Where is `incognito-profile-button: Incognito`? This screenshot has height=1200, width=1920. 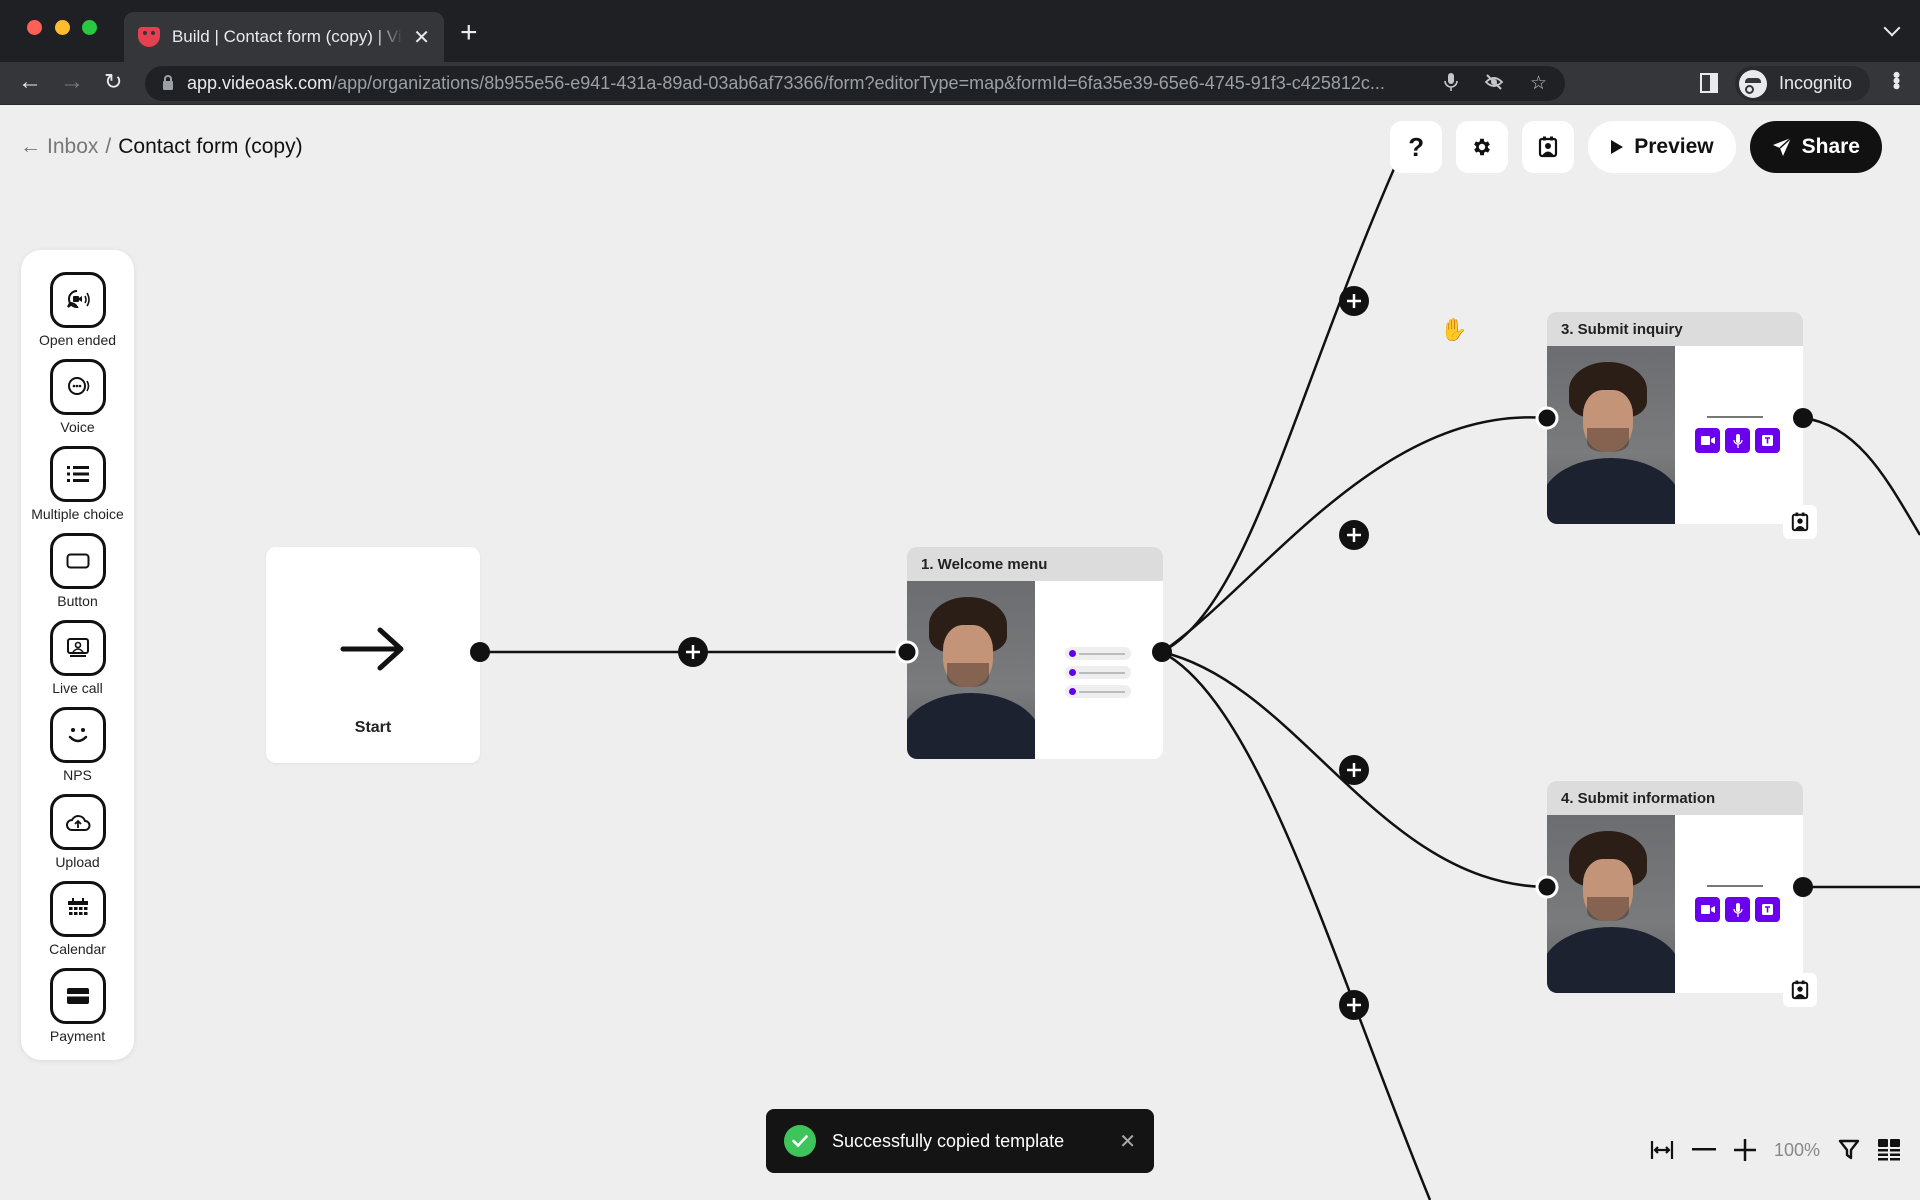
incognito-profile-button: Incognito is located at coordinates (1803, 83).